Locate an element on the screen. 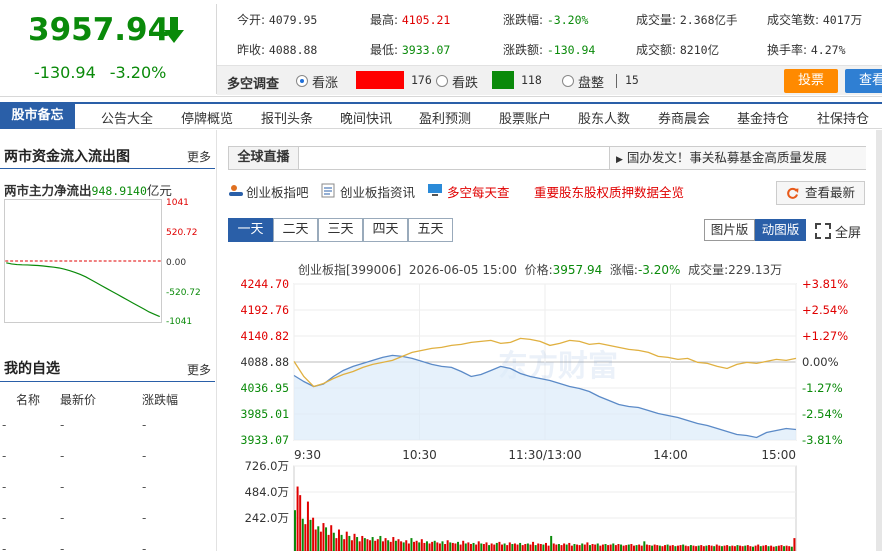 Image resolution: width=882 pixels, height=551 pixels. chg-label: 涨幅: is located at coordinates (623, 270).